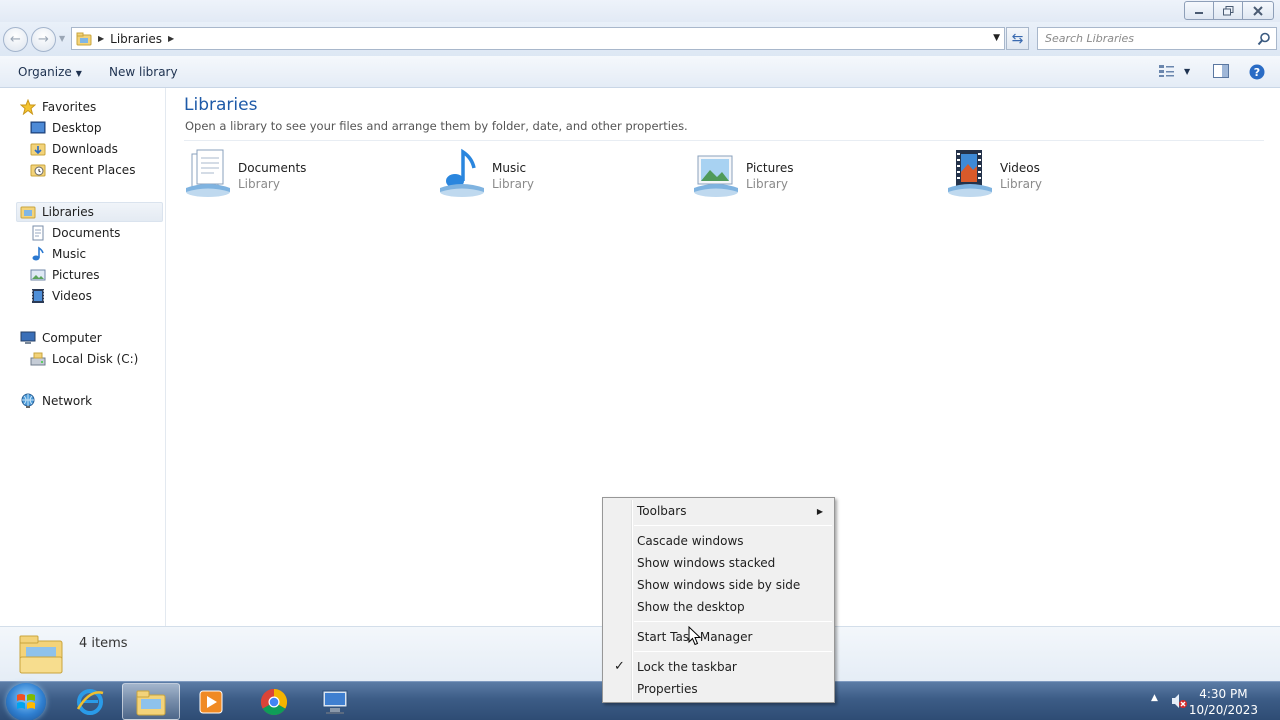  Describe the element at coordinates (28, 400) in the screenshot. I see `network-icon` at that location.